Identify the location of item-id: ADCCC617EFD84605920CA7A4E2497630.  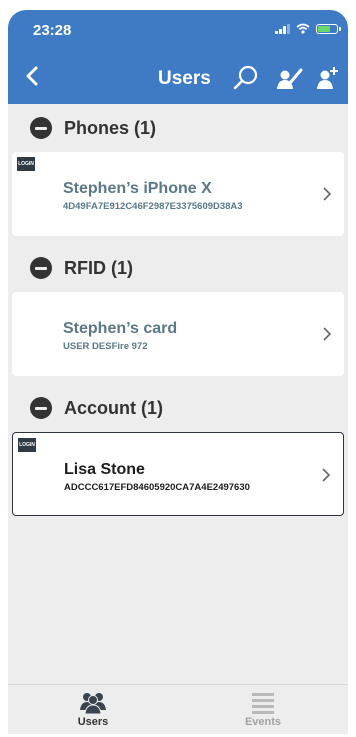
(157, 487).